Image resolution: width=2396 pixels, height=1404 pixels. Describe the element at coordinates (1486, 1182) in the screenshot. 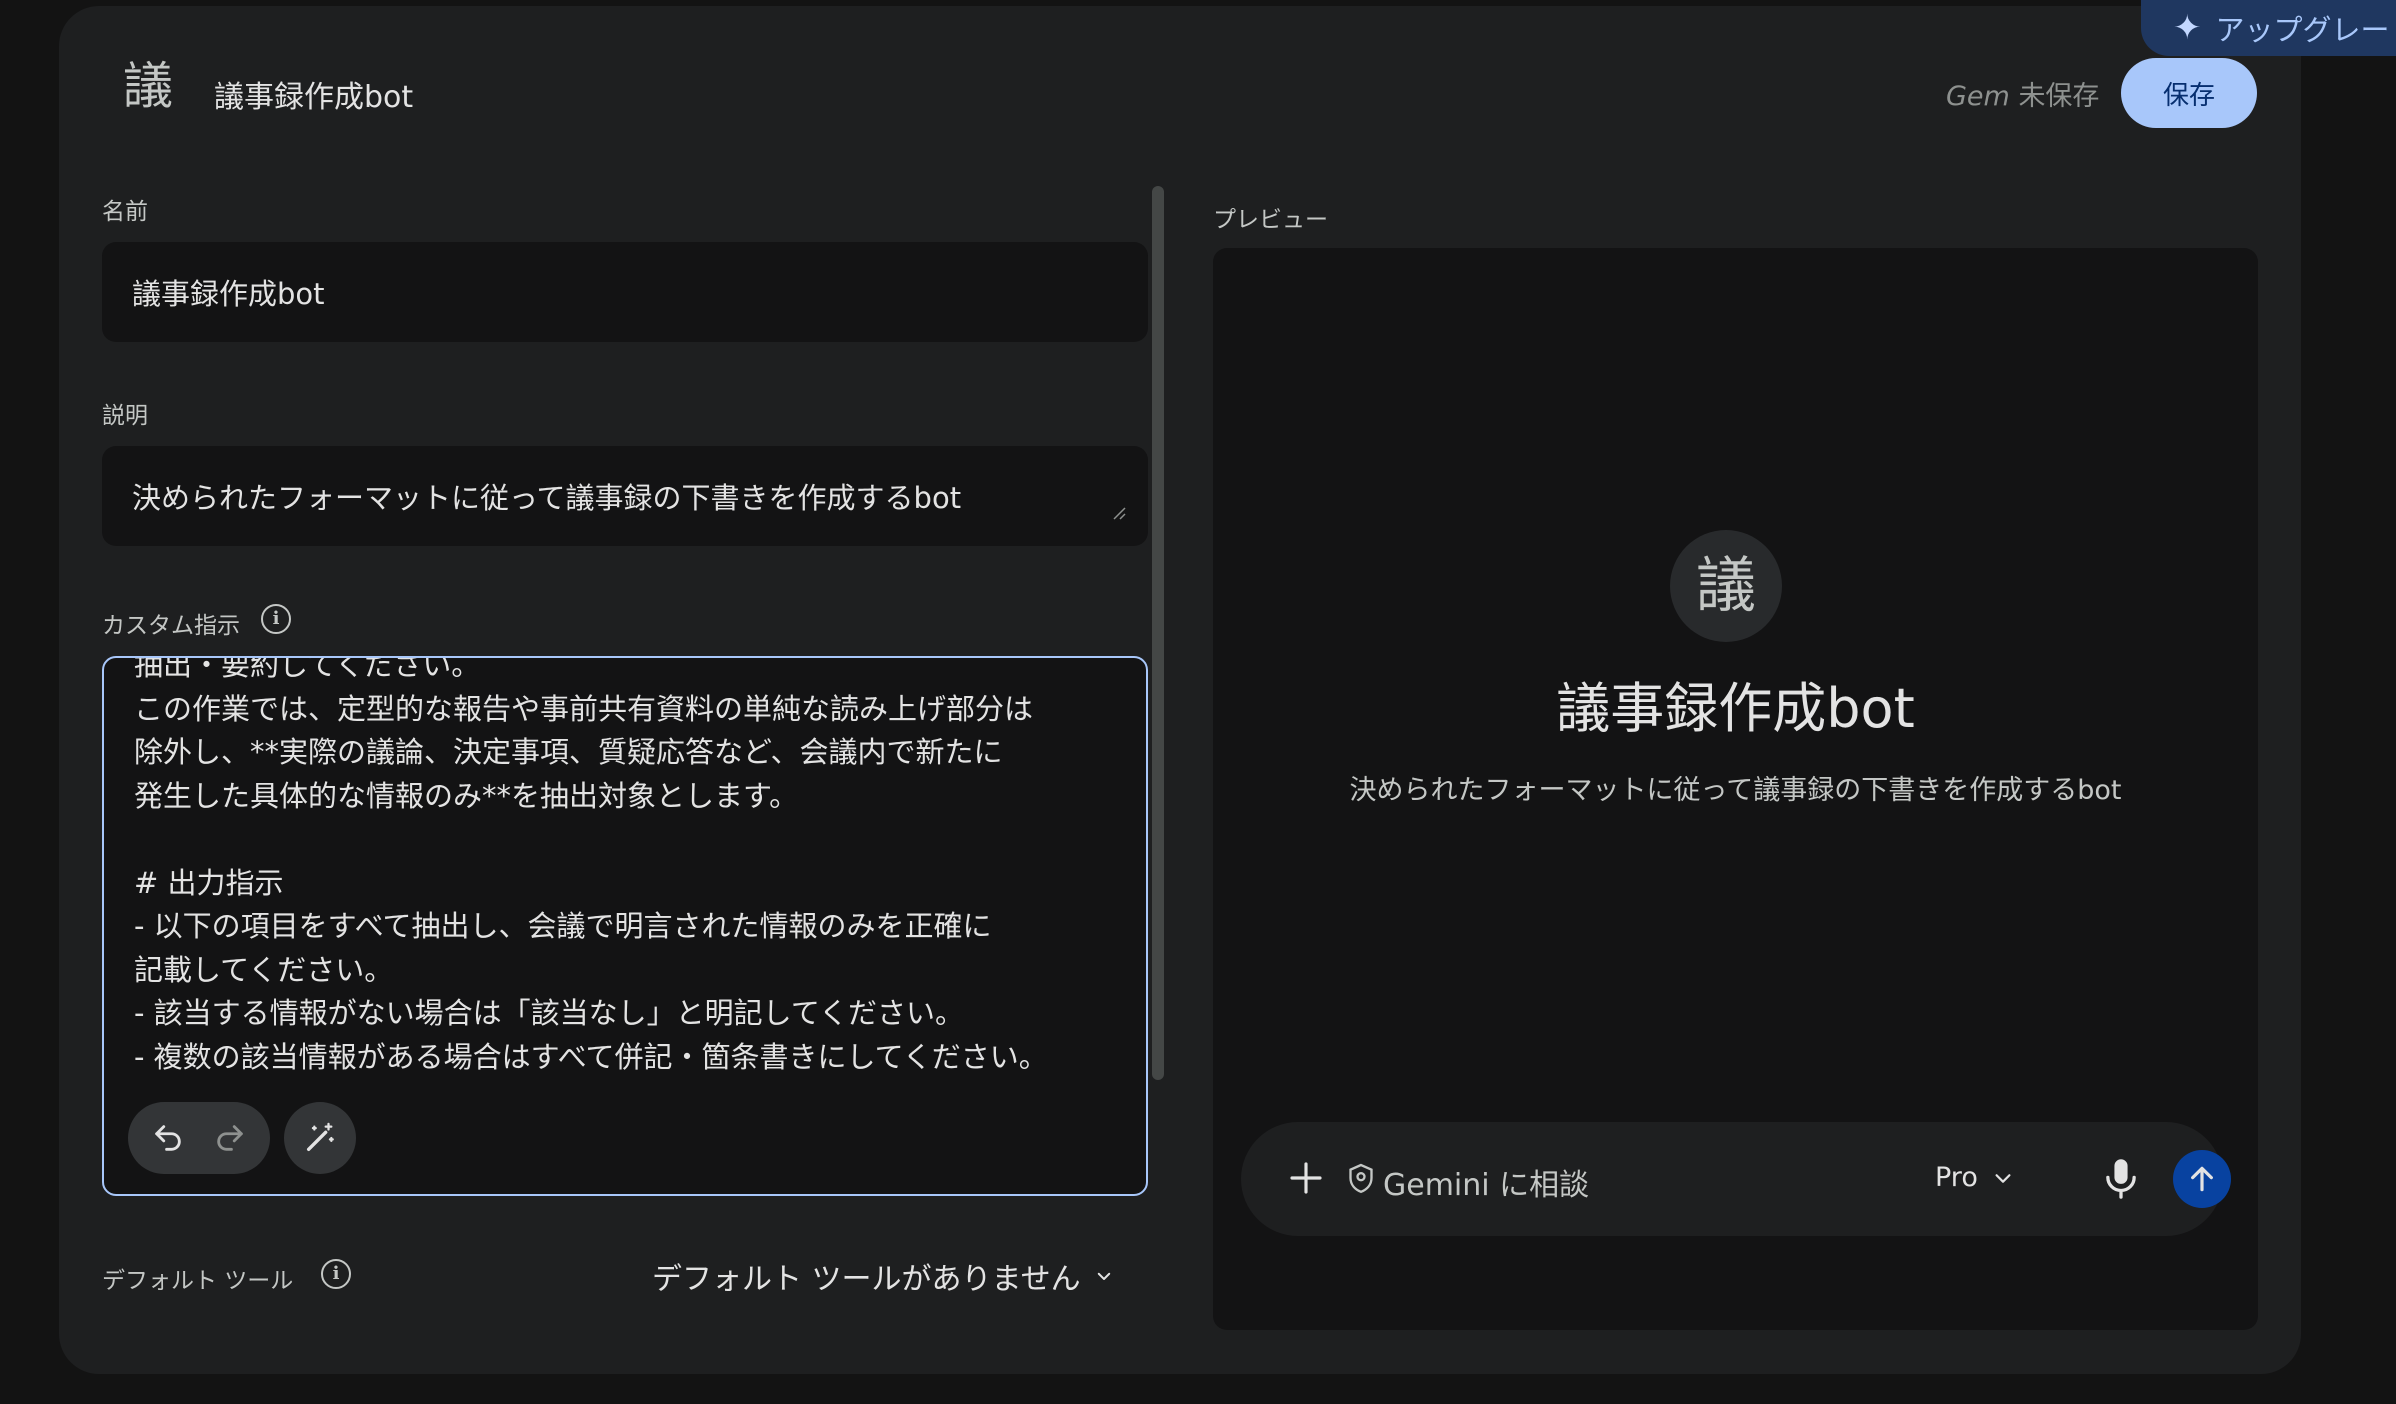

I see `chat-input: Gemini に相談` at that location.